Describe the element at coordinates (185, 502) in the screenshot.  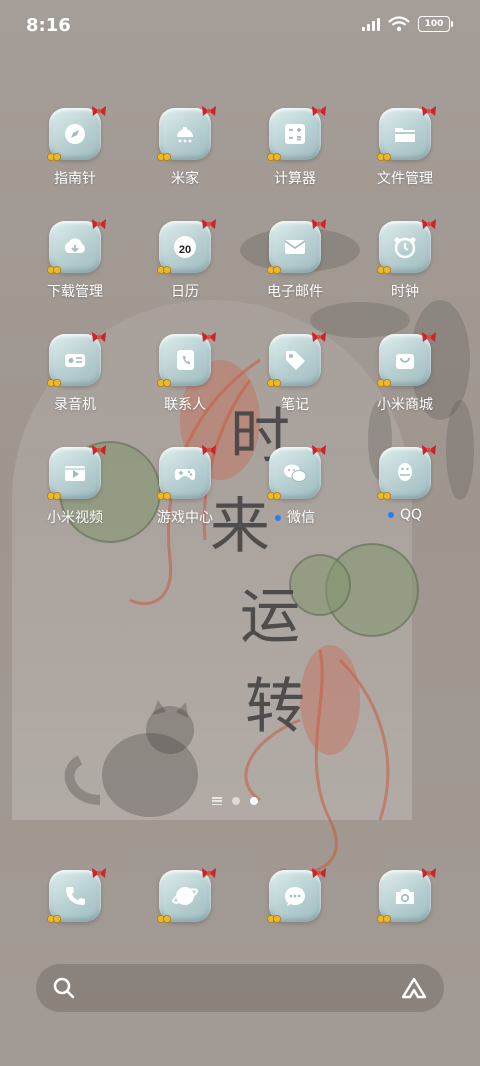
I see `app-gamepad: 游戏中心` at that location.